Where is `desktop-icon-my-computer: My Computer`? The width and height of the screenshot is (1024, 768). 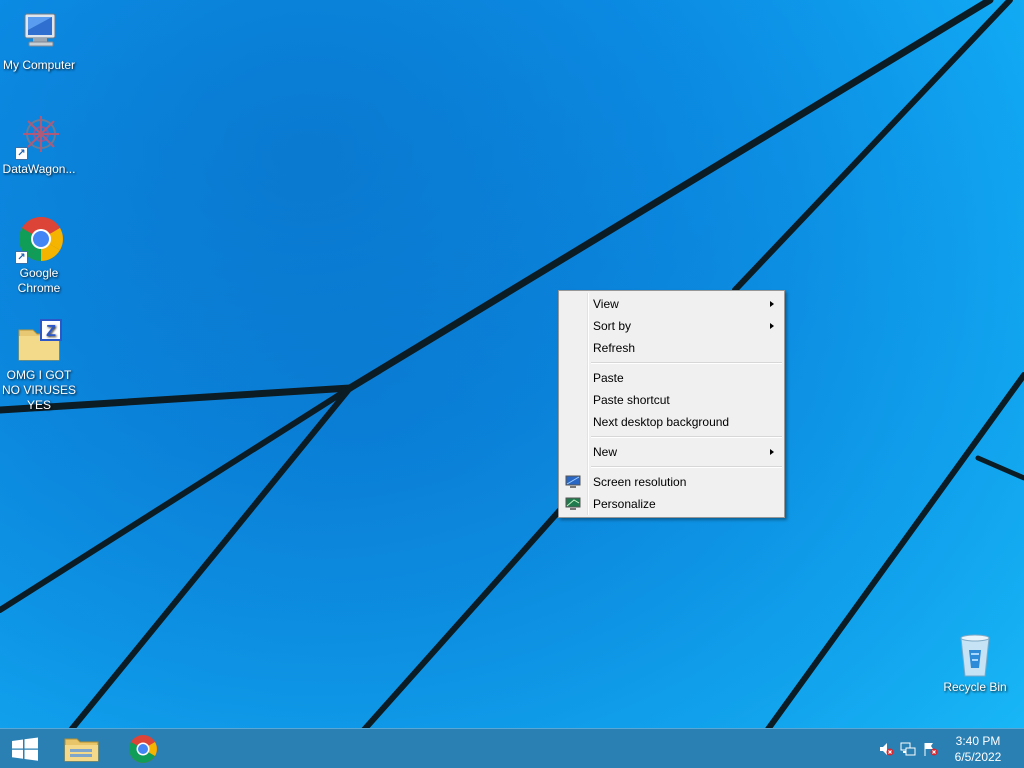
desktop-icon-my-computer: My Computer is located at coordinates (39, 40).